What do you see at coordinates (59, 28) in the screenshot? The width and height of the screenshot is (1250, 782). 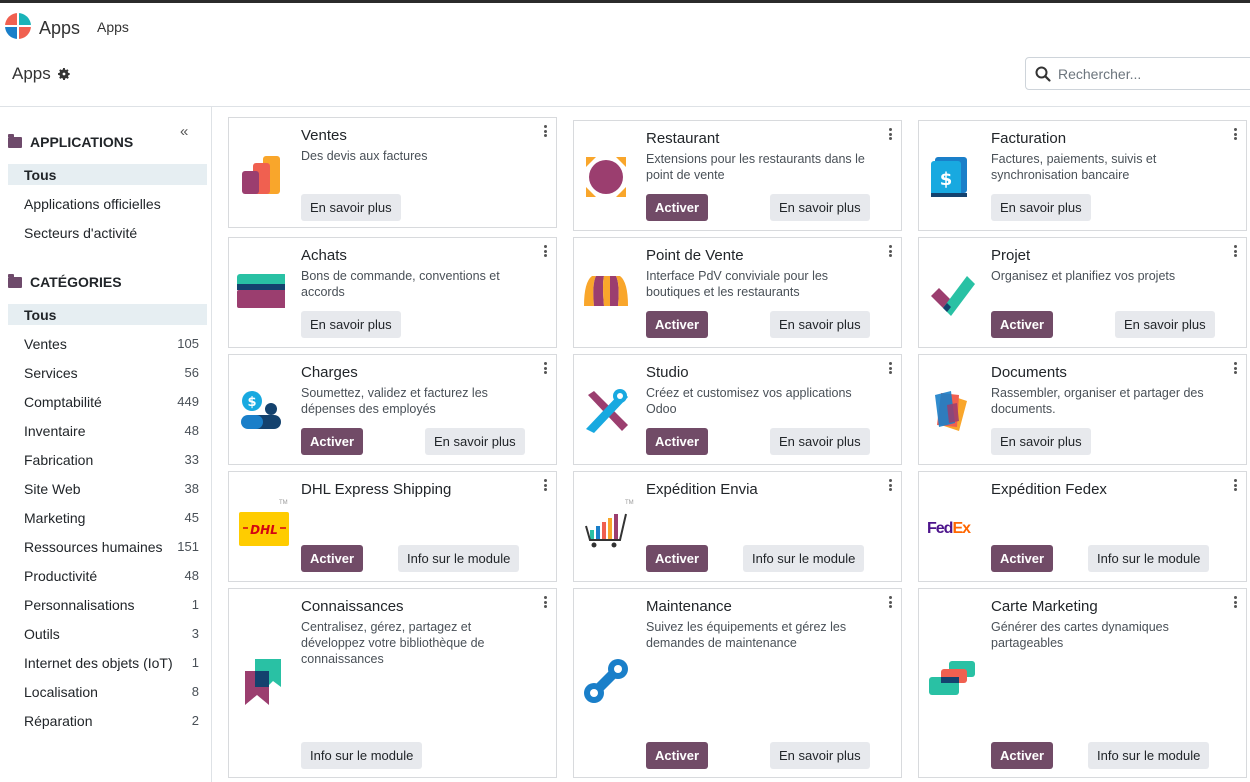 I see `navbar-app-name: Apps` at bounding box center [59, 28].